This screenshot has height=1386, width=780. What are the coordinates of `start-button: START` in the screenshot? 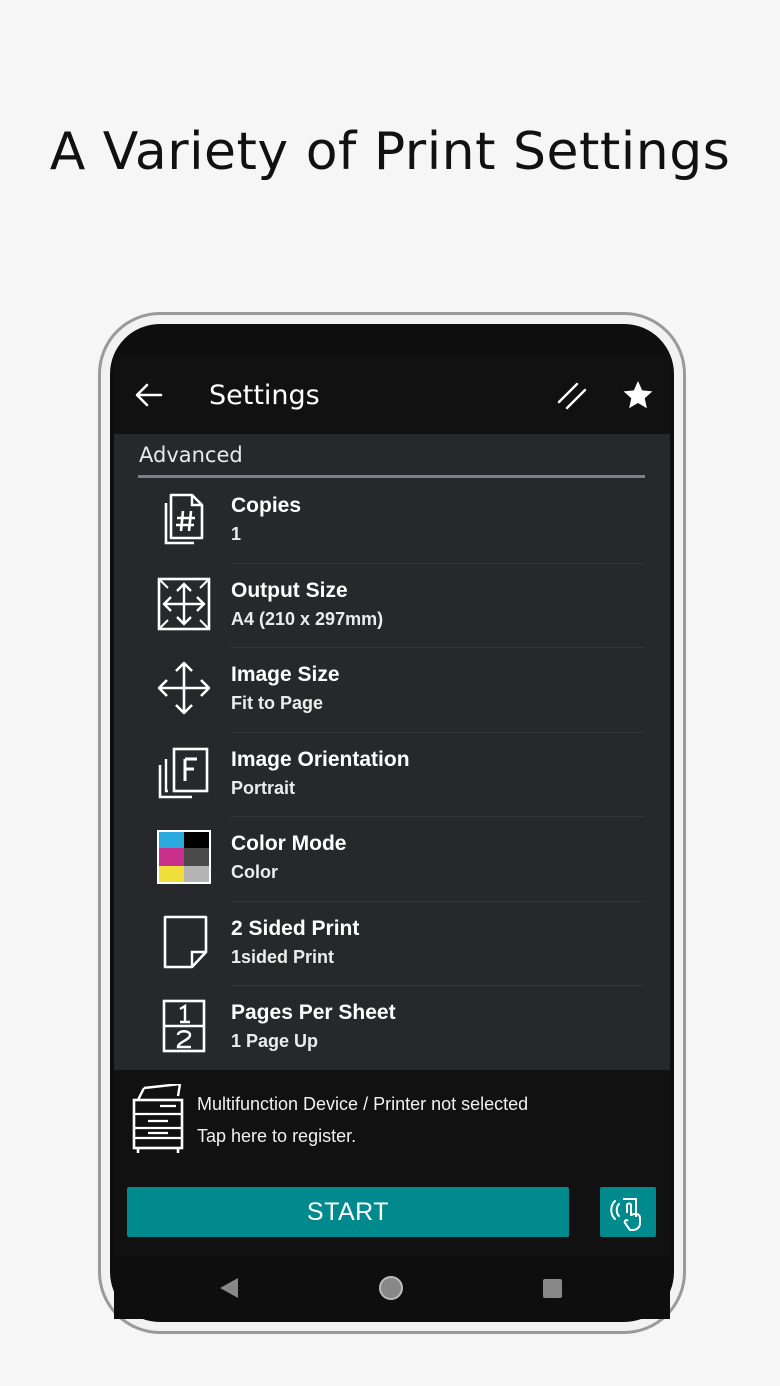 It's located at (348, 1212).